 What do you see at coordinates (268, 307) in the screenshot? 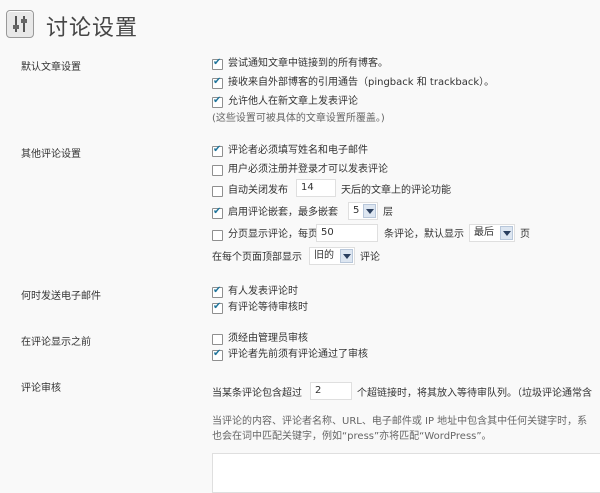
I see `option-label-email-on-moderation: 有评论等待审核时` at bounding box center [268, 307].